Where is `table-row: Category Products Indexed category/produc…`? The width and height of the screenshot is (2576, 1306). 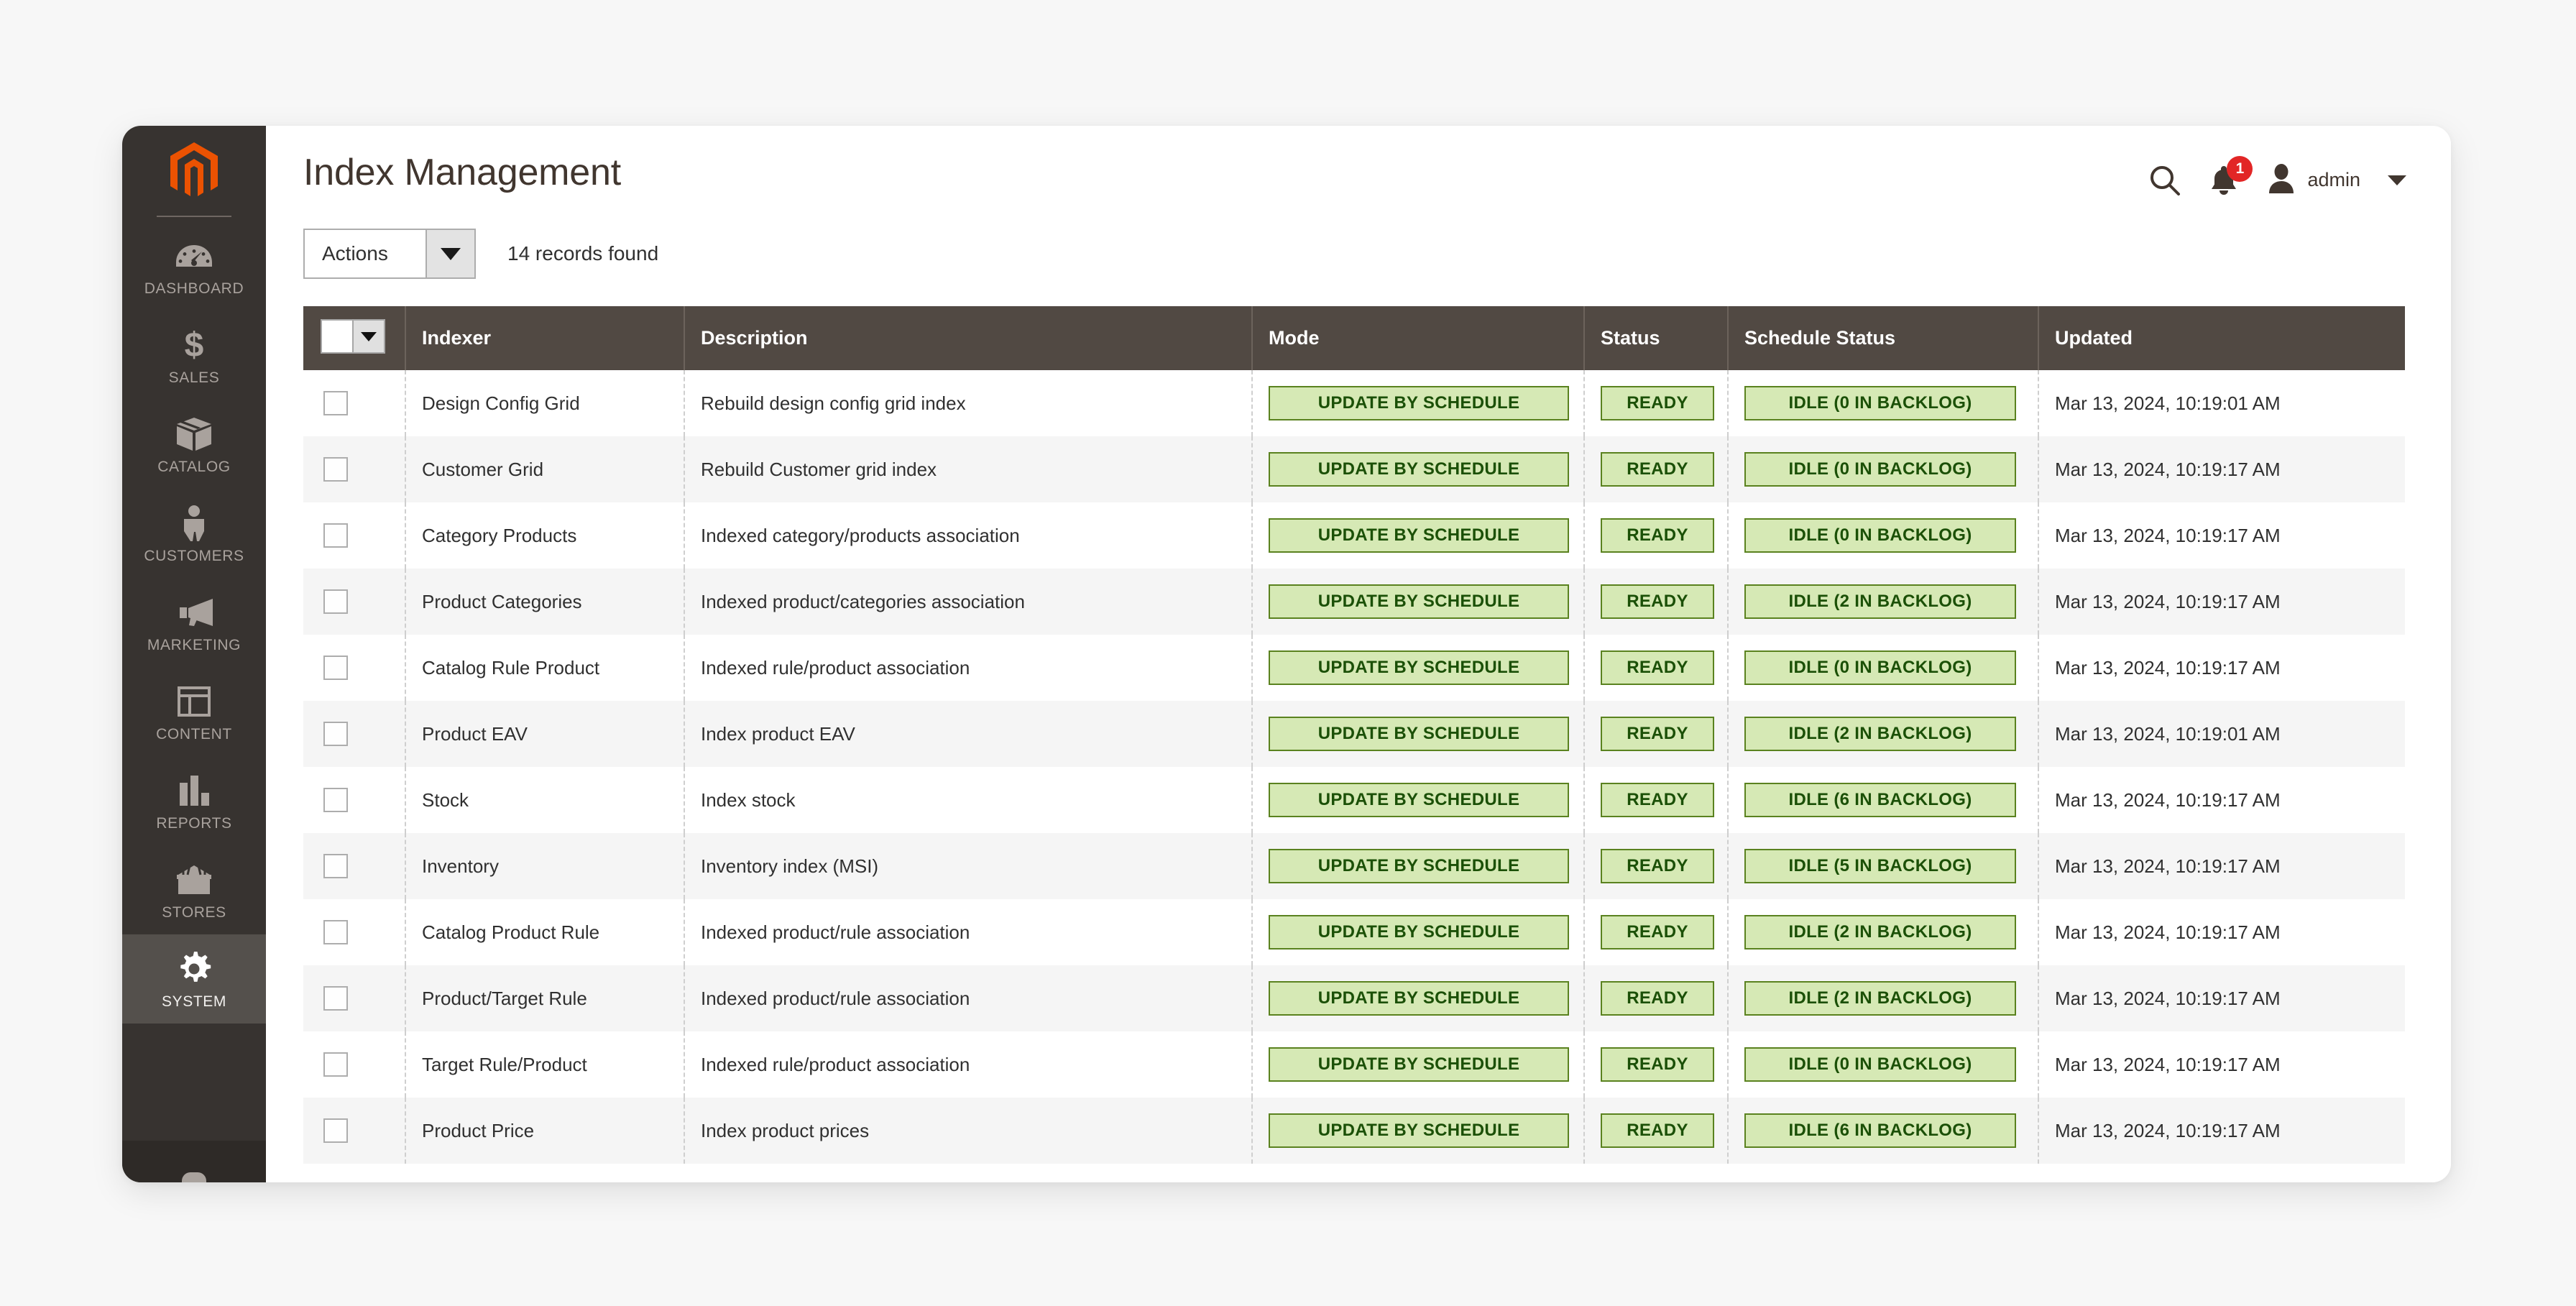
table-row: Category Products Indexed category/produc… is located at coordinates (1354, 535).